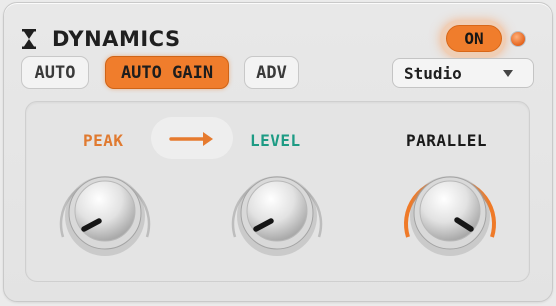  Describe the element at coordinates (167, 72) in the screenshot. I see `mode-auto-gain-button: AUTO GAIN` at that location.